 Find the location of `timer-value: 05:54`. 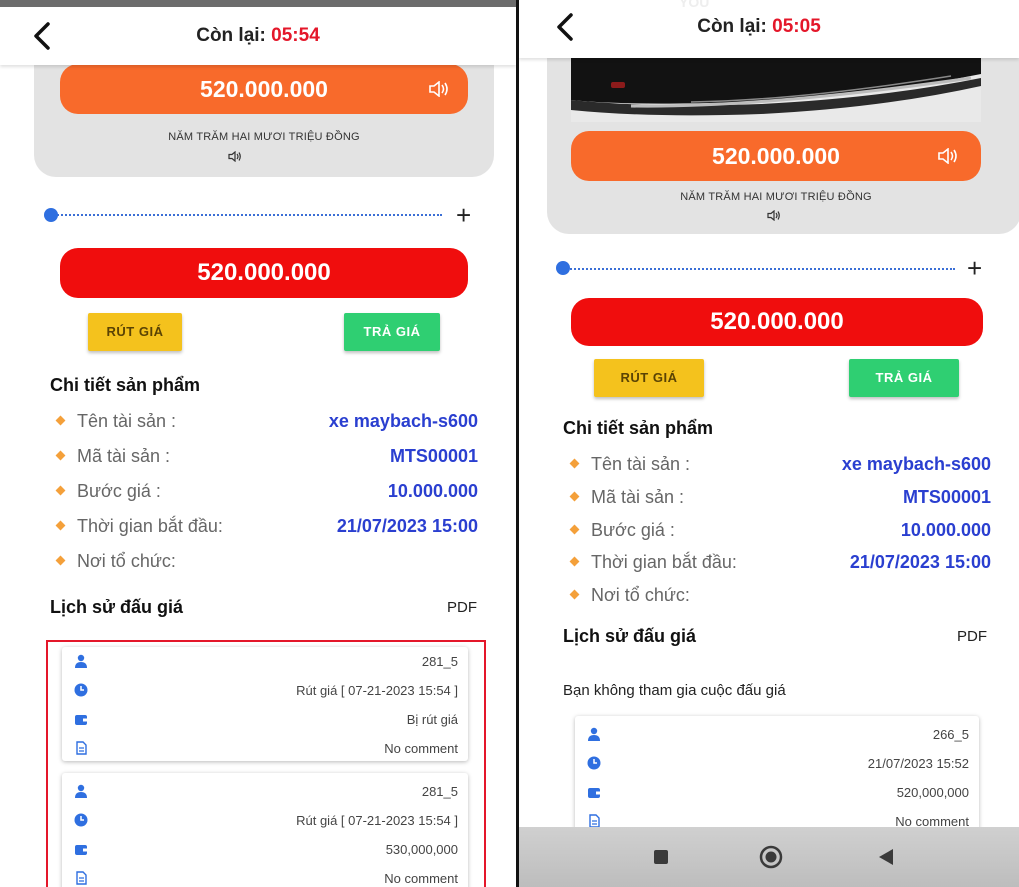

timer-value: 05:54 is located at coordinates (295, 35).